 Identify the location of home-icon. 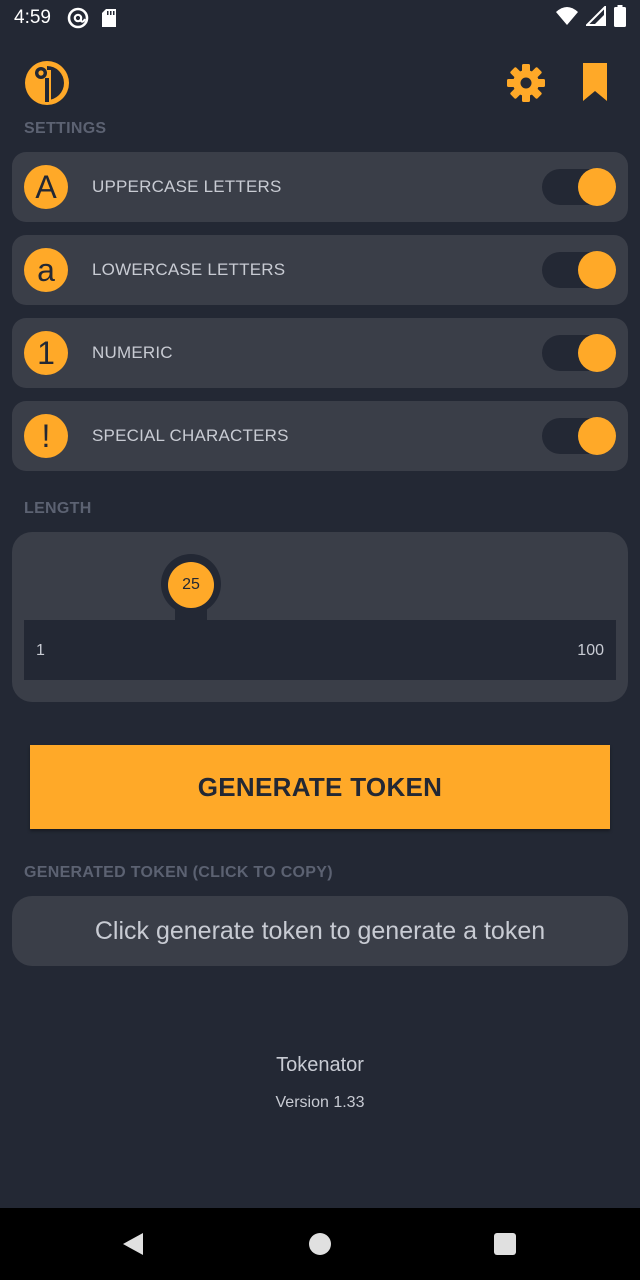
(320, 1244).